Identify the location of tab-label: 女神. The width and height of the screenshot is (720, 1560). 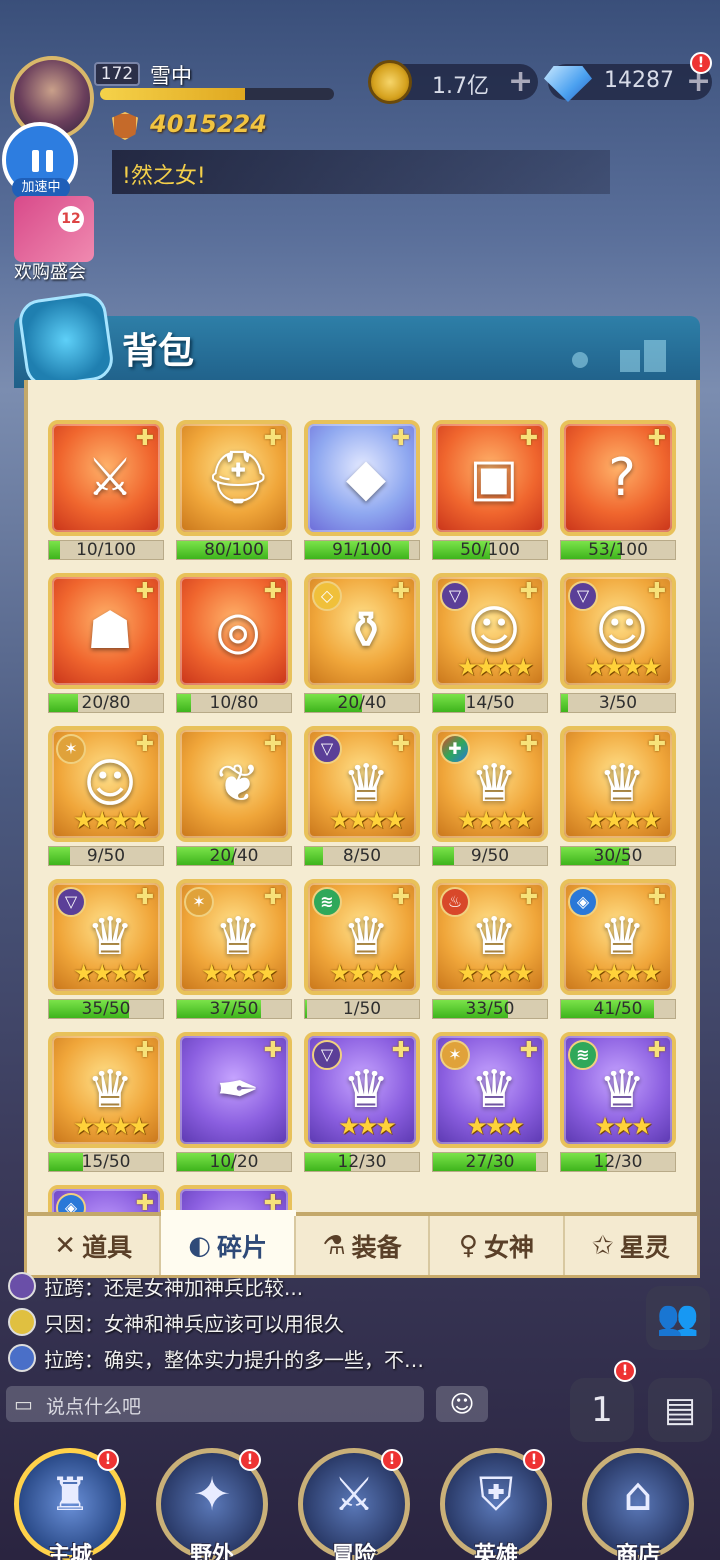
(508, 1247).